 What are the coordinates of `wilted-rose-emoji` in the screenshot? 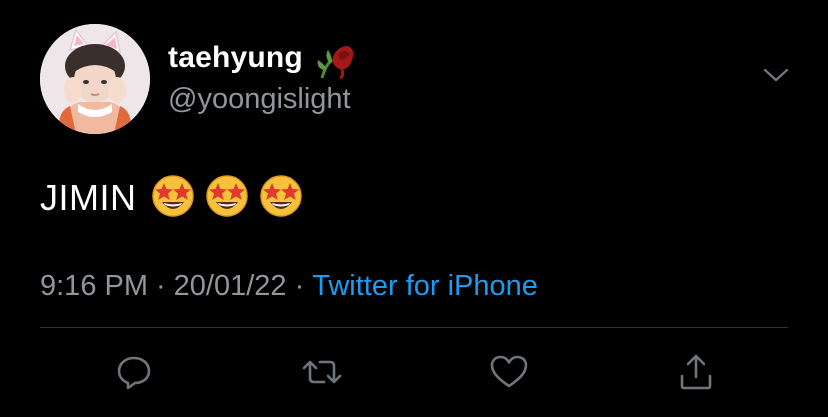 It's located at (335, 63).